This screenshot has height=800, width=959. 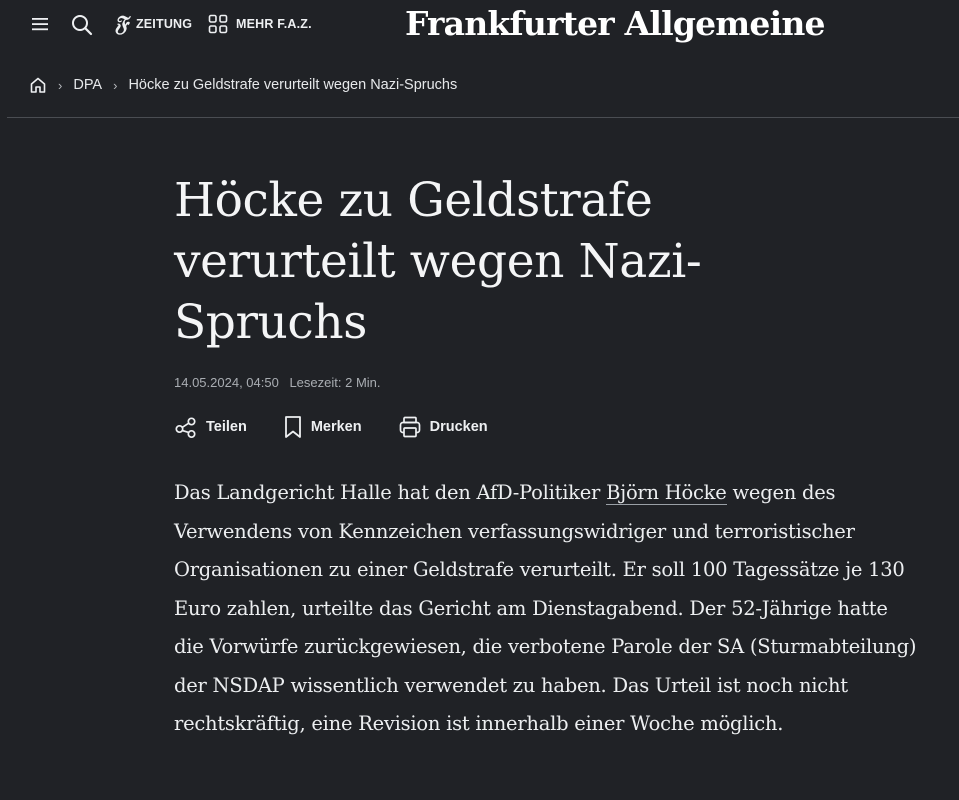 I want to click on search-button, so click(x=82, y=25).